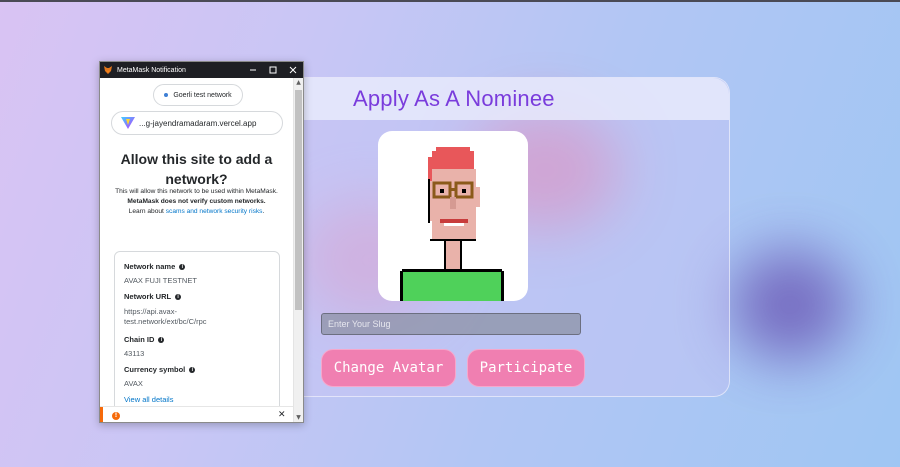 The width and height of the screenshot is (900, 467). What do you see at coordinates (454, 98) in the screenshot?
I see `page-title: Apply As A Nominee` at bounding box center [454, 98].